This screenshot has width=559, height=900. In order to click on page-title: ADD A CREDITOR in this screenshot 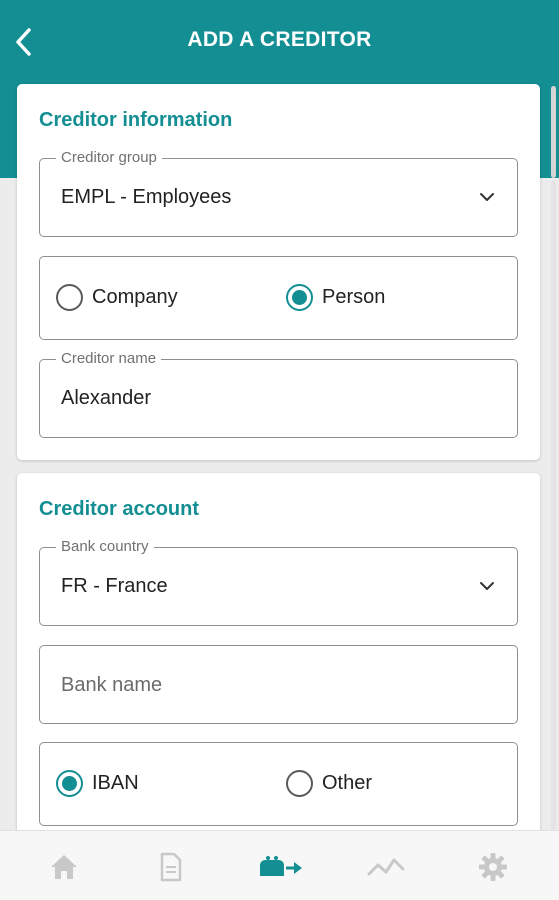, I will do `click(279, 39)`.